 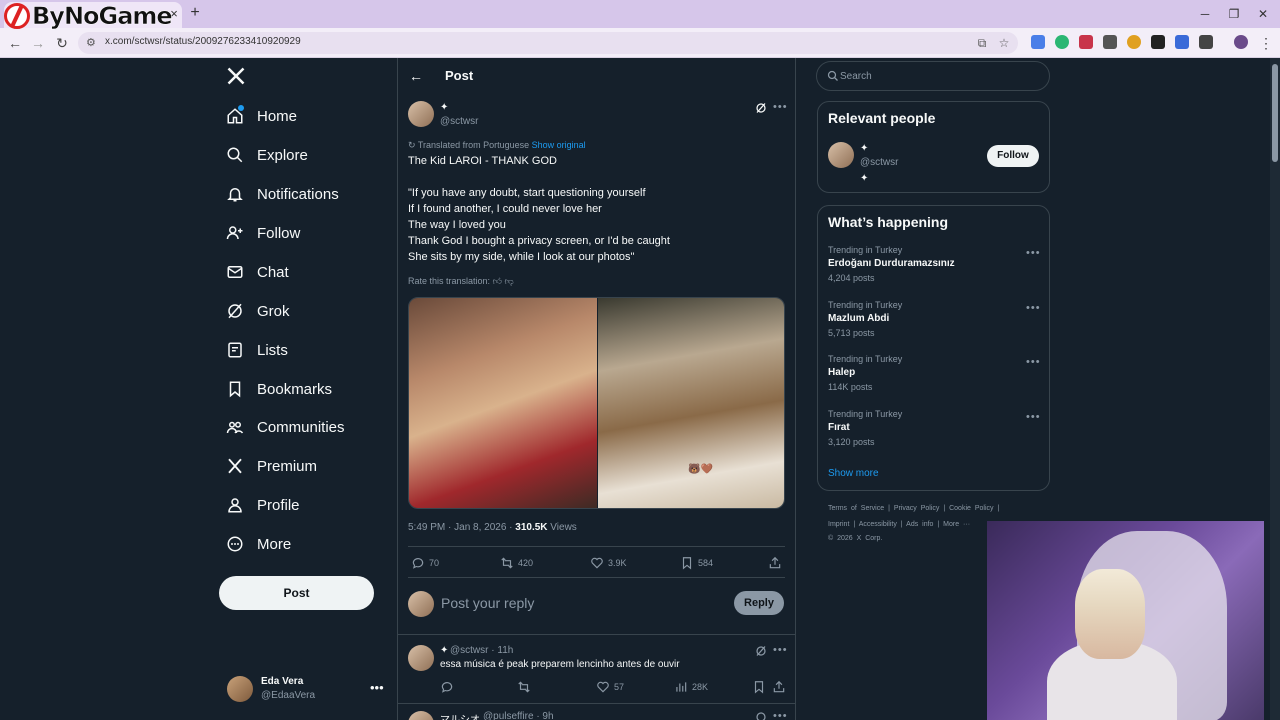 I want to click on account-name: Eda Vera, so click(x=282, y=681).